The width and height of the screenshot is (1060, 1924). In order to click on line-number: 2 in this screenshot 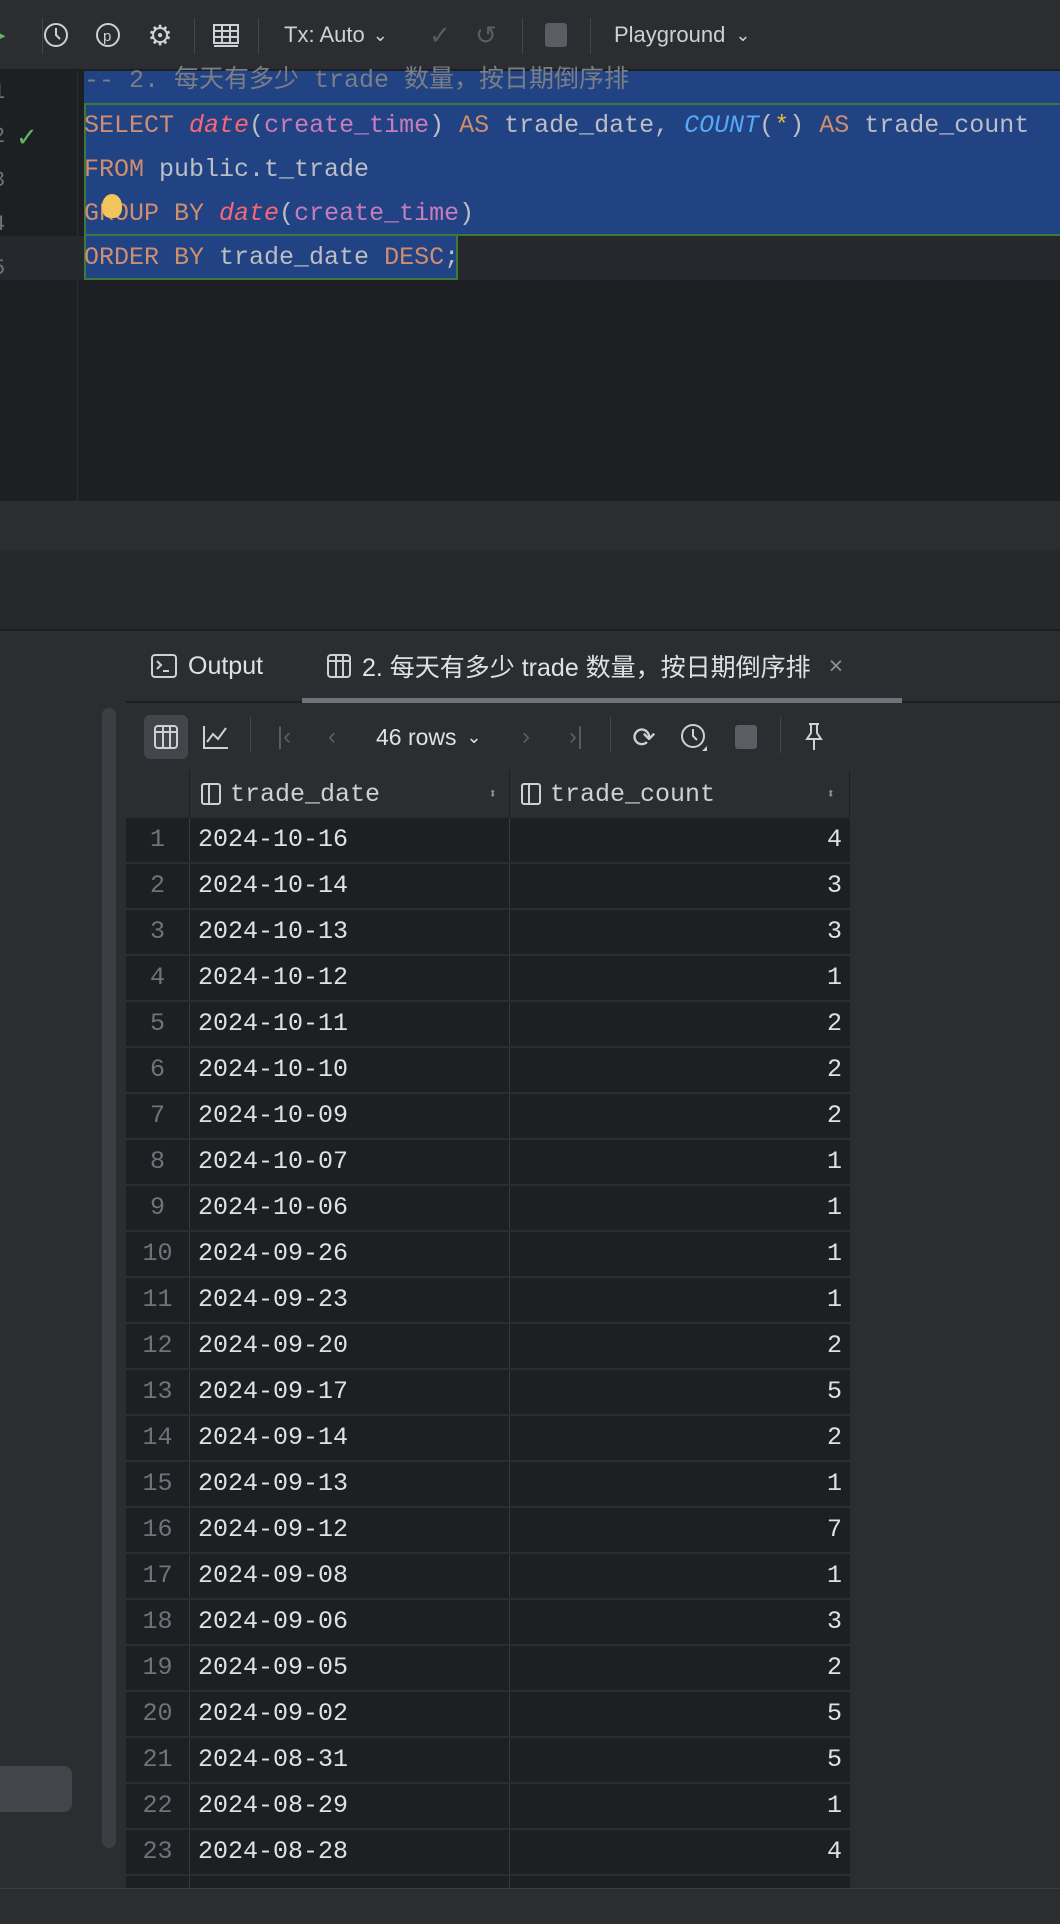, I will do `click(2, 137)`.